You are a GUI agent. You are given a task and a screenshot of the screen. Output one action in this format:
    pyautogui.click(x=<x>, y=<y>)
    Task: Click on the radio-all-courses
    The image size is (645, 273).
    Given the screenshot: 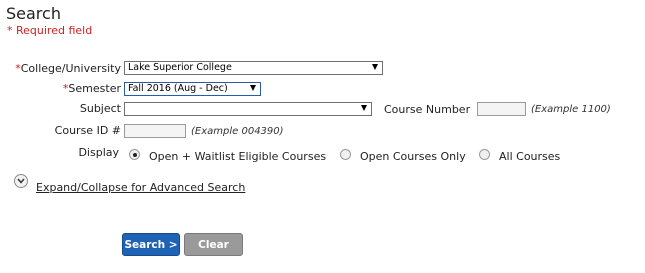 What is the action you would take?
    pyautogui.click(x=484, y=154)
    